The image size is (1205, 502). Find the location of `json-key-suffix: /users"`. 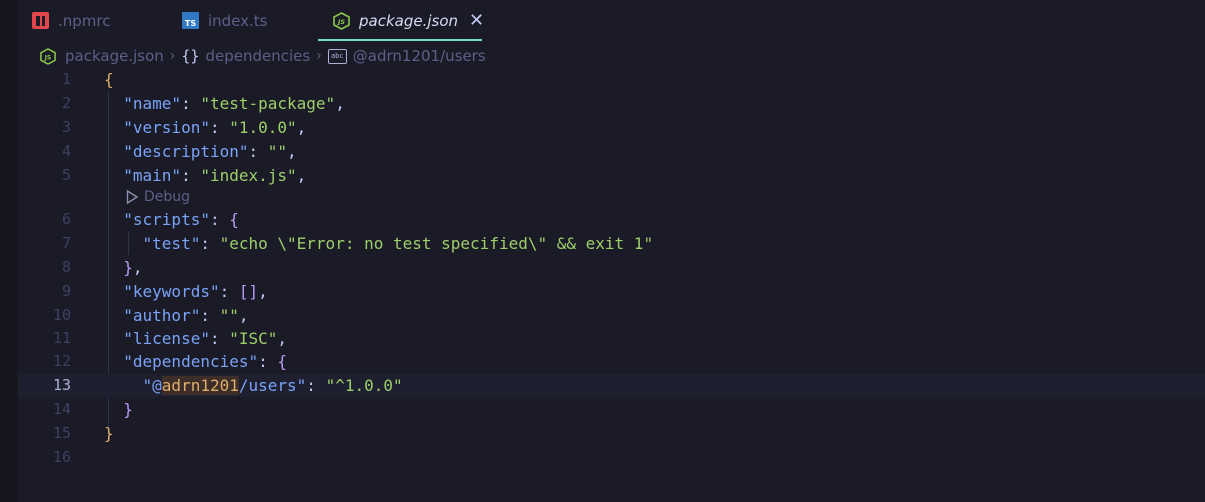

json-key-suffix: /users" is located at coordinates (272, 385).